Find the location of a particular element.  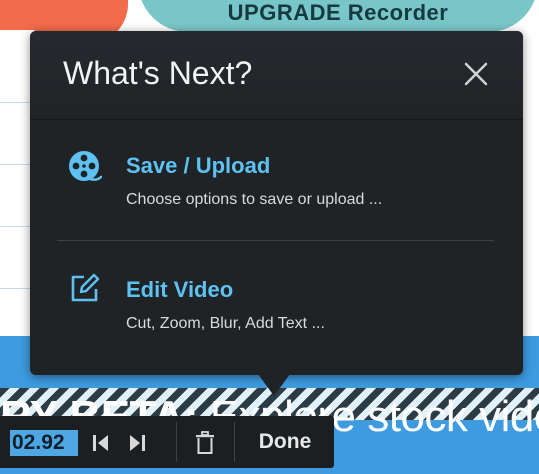

skip-back-button is located at coordinates (101, 443).